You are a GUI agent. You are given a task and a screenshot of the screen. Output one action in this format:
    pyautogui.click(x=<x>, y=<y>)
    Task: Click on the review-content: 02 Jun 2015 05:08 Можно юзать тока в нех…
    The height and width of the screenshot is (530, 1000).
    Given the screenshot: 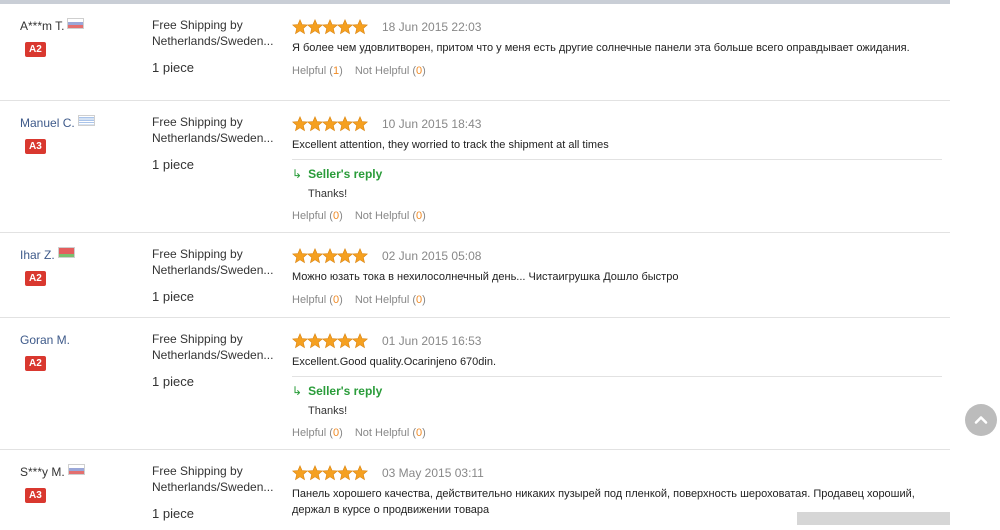 What is the action you would take?
    pyautogui.click(x=617, y=277)
    